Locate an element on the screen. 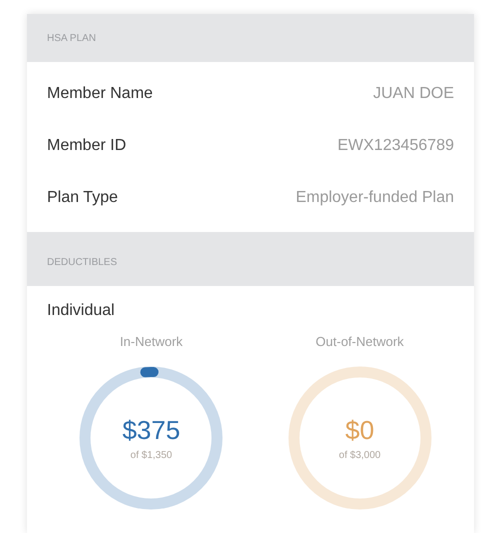  field-label: Member ID is located at coordinates (86, 146).